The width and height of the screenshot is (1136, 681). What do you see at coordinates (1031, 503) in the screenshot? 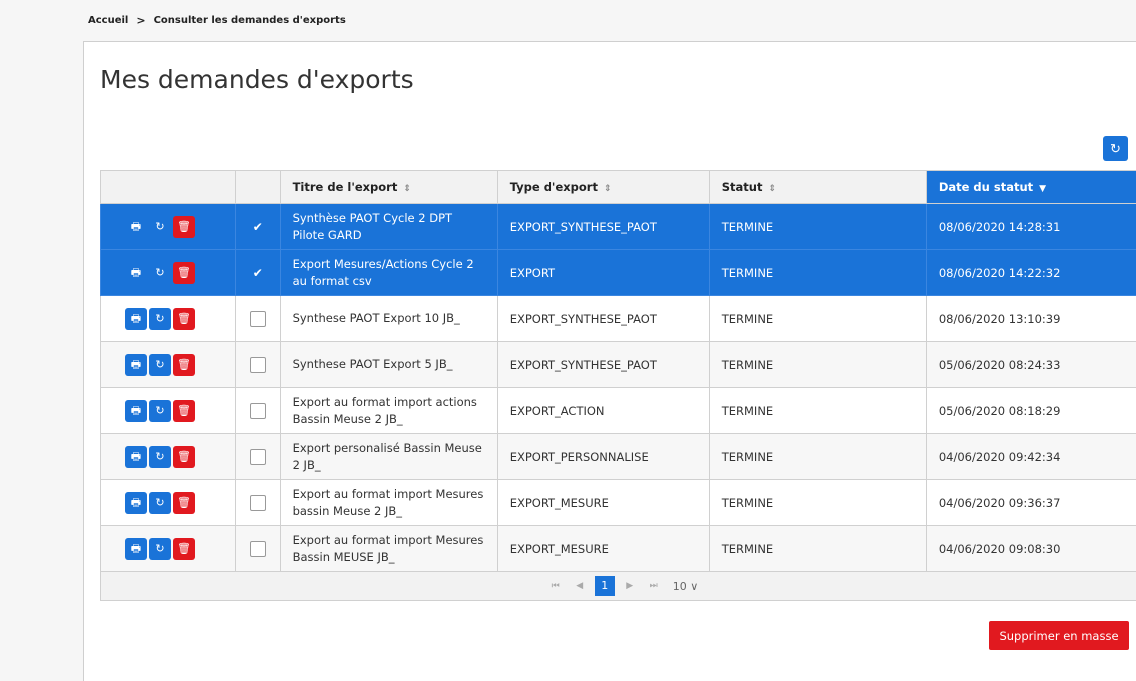
I see `cell-date: 04/06/2020 09:36:37` at bounding box center [1031, 503].